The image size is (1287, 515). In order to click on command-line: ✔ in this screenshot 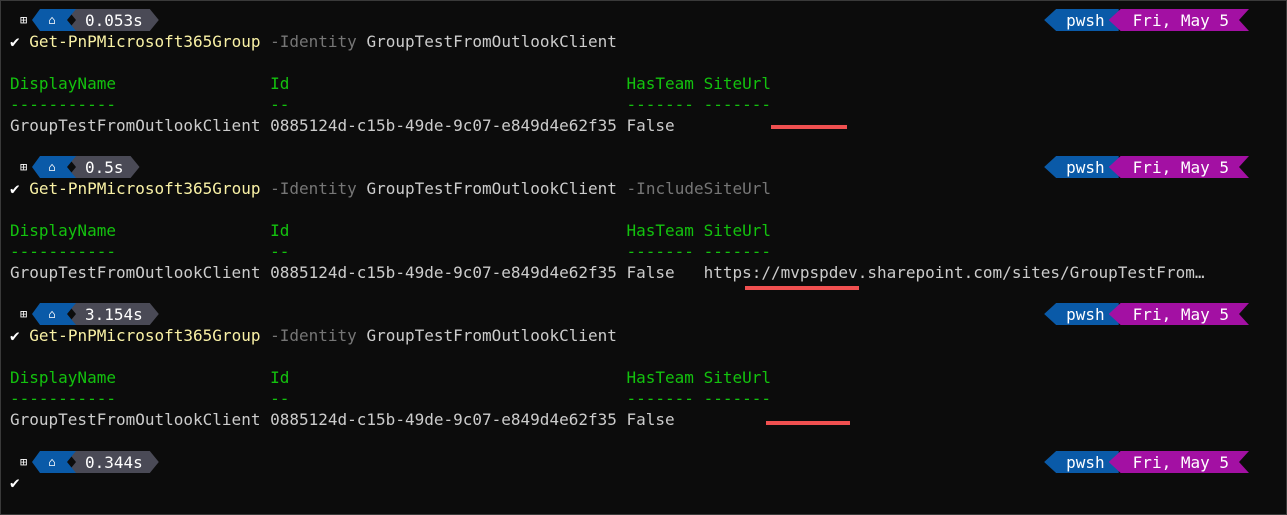, I will do `click(15, 483)`.